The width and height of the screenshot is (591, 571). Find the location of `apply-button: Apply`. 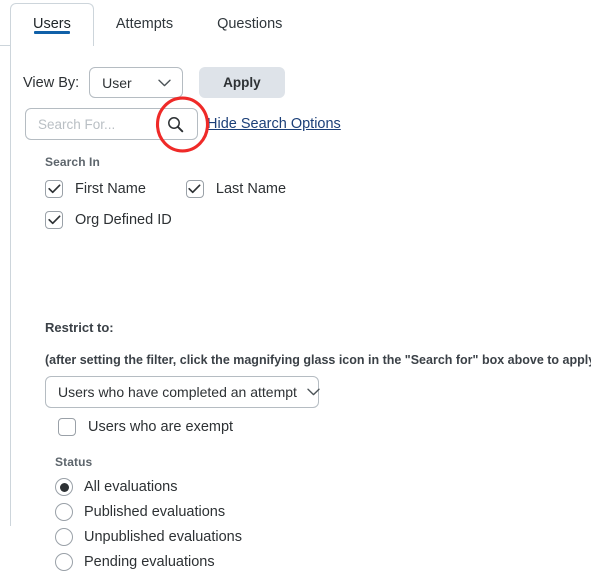

apply-button: Apply is located at coordinates (242, 82).